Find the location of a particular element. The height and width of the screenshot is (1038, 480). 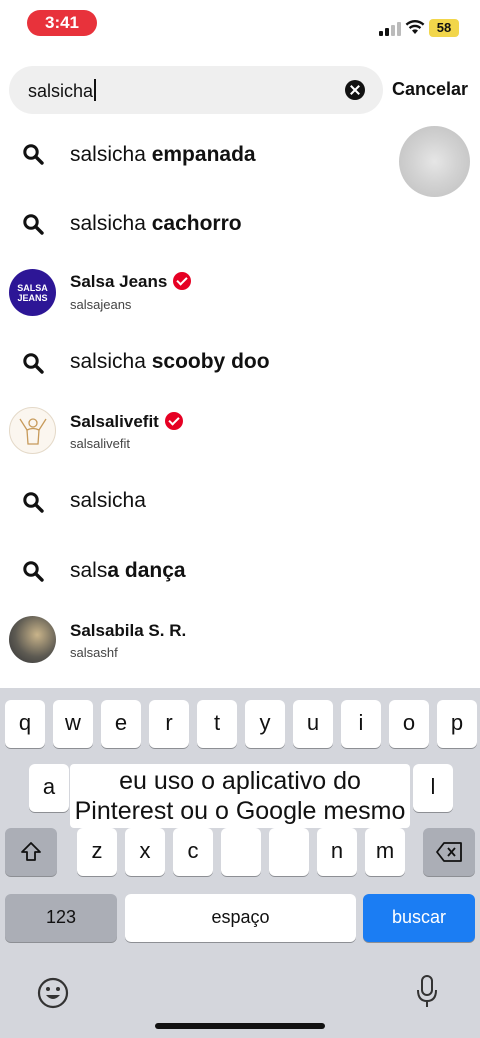

suggestion-account: SALSA JEANS Salsa Jeans salsajeans is located at coordinates (240, 294).